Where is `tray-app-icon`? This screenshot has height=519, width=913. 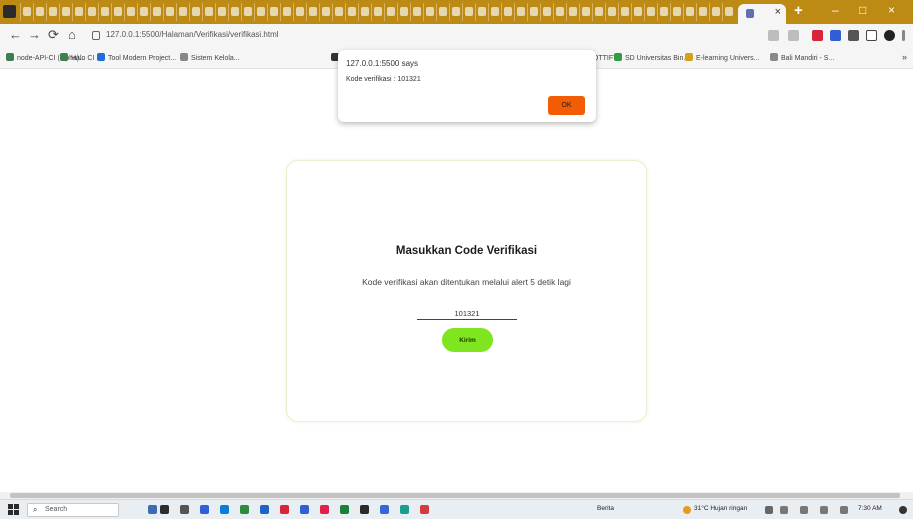
tray-app-icon is located at coordinates (784, 510).